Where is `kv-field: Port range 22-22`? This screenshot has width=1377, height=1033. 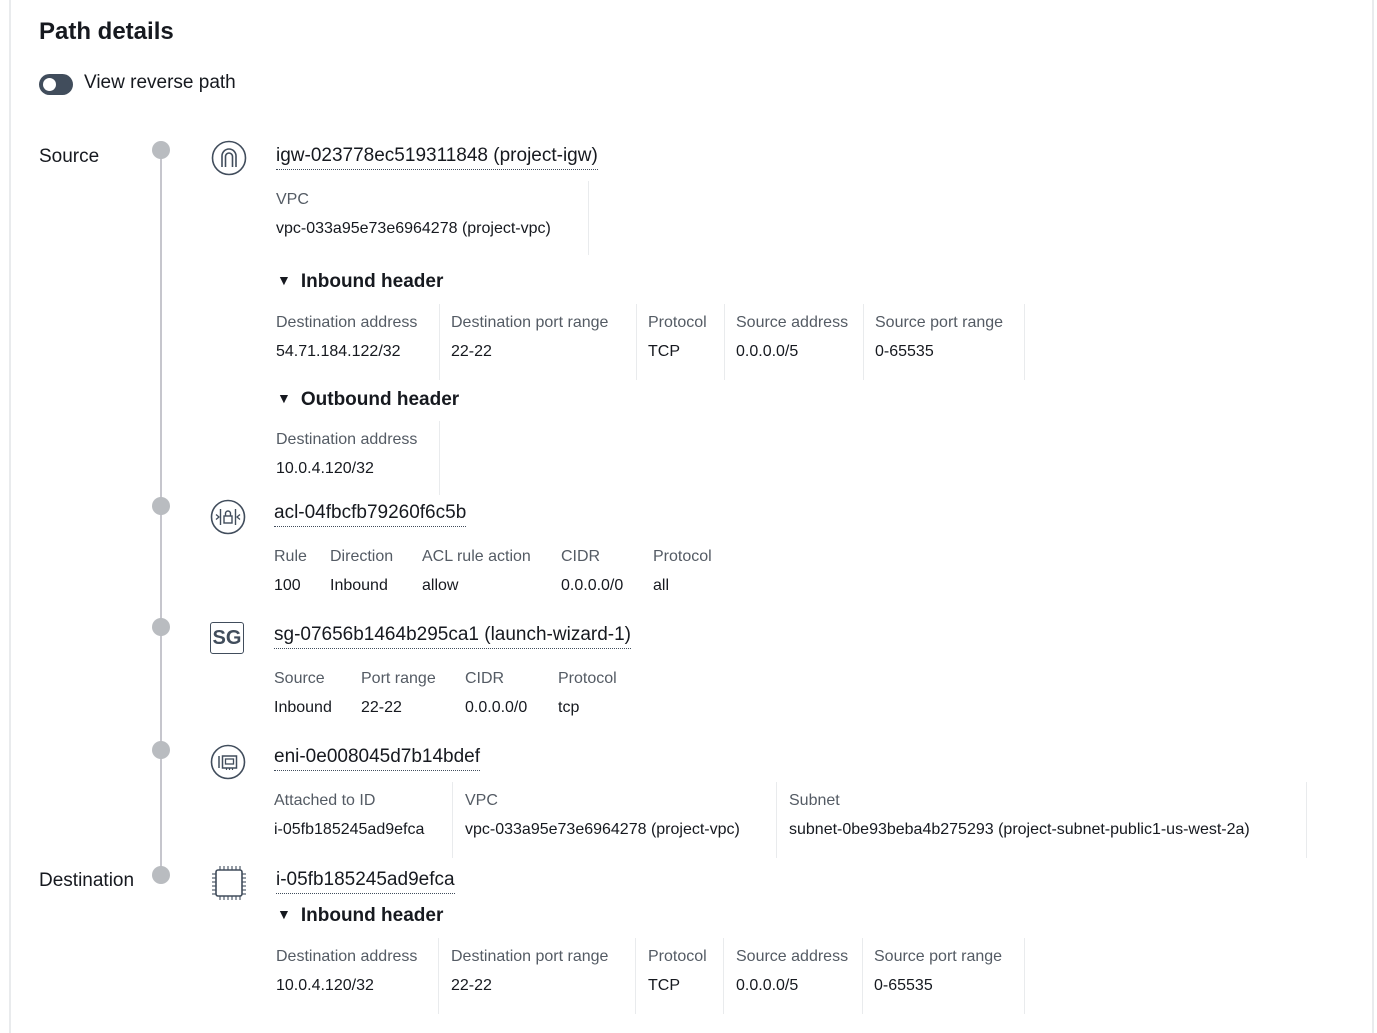 kv-field: Port range 22-22 is located at coordinates (398, 693).